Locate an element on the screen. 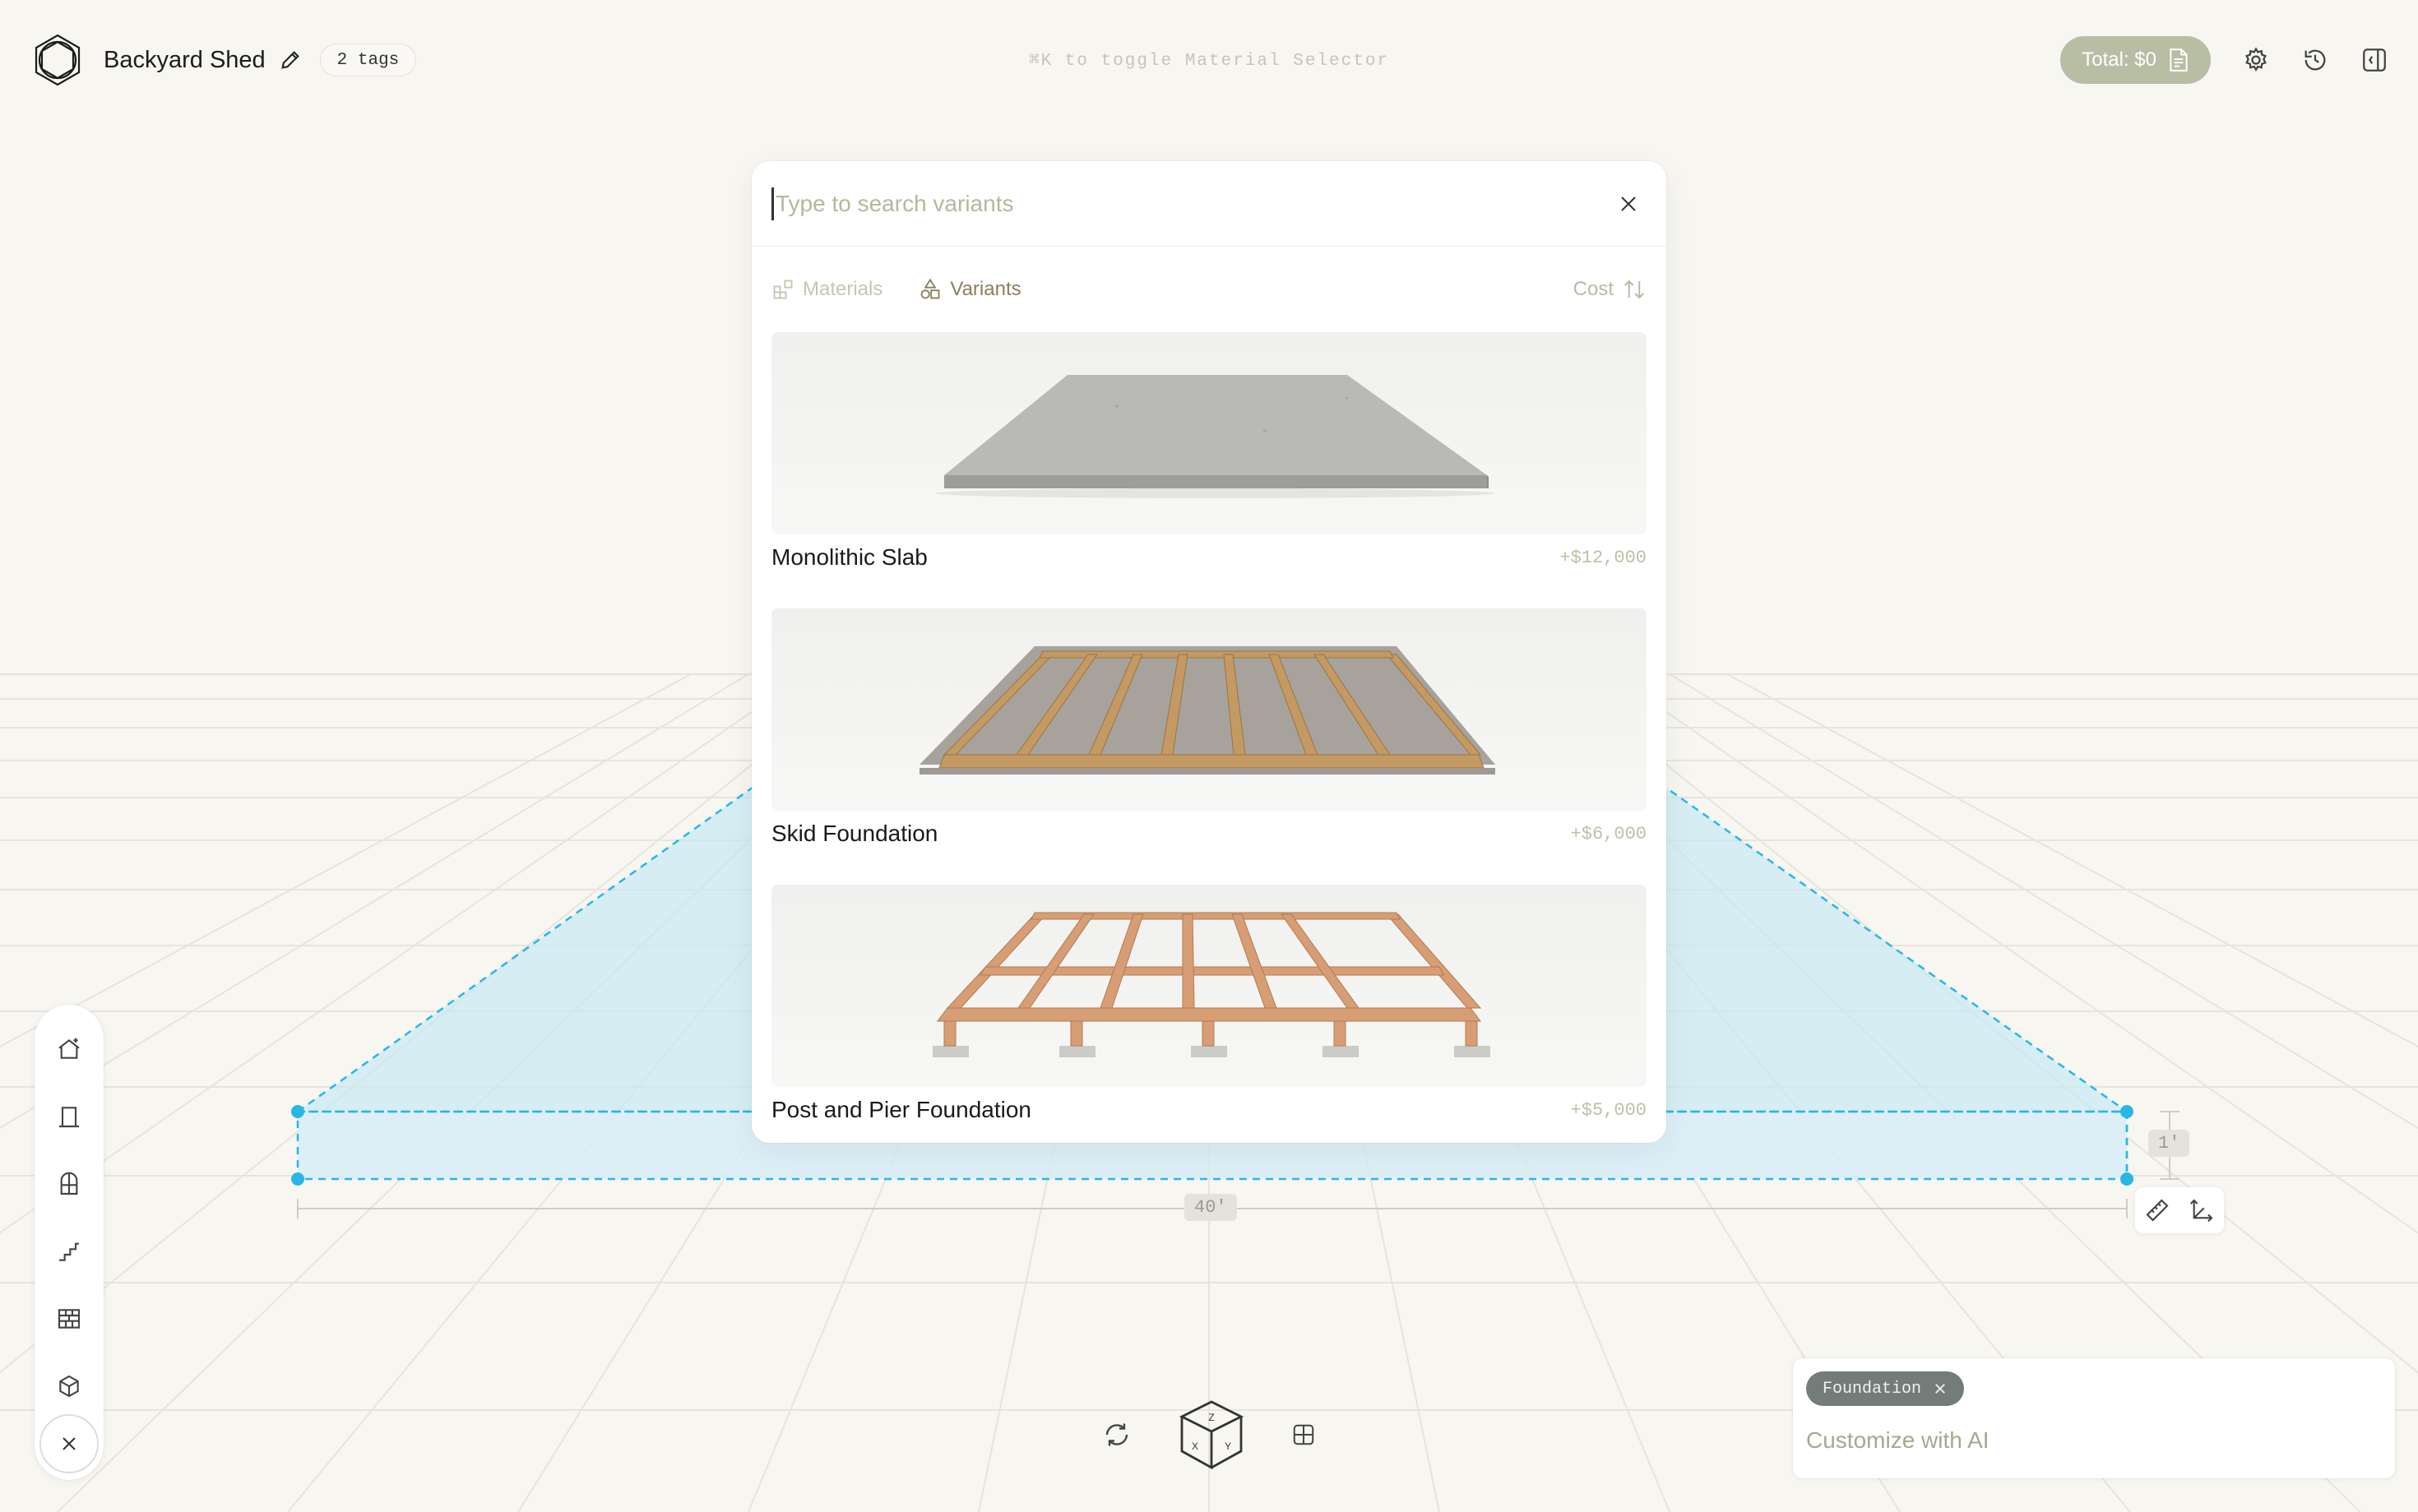  toolbar-close-button is located at coordinates (69, 1443).